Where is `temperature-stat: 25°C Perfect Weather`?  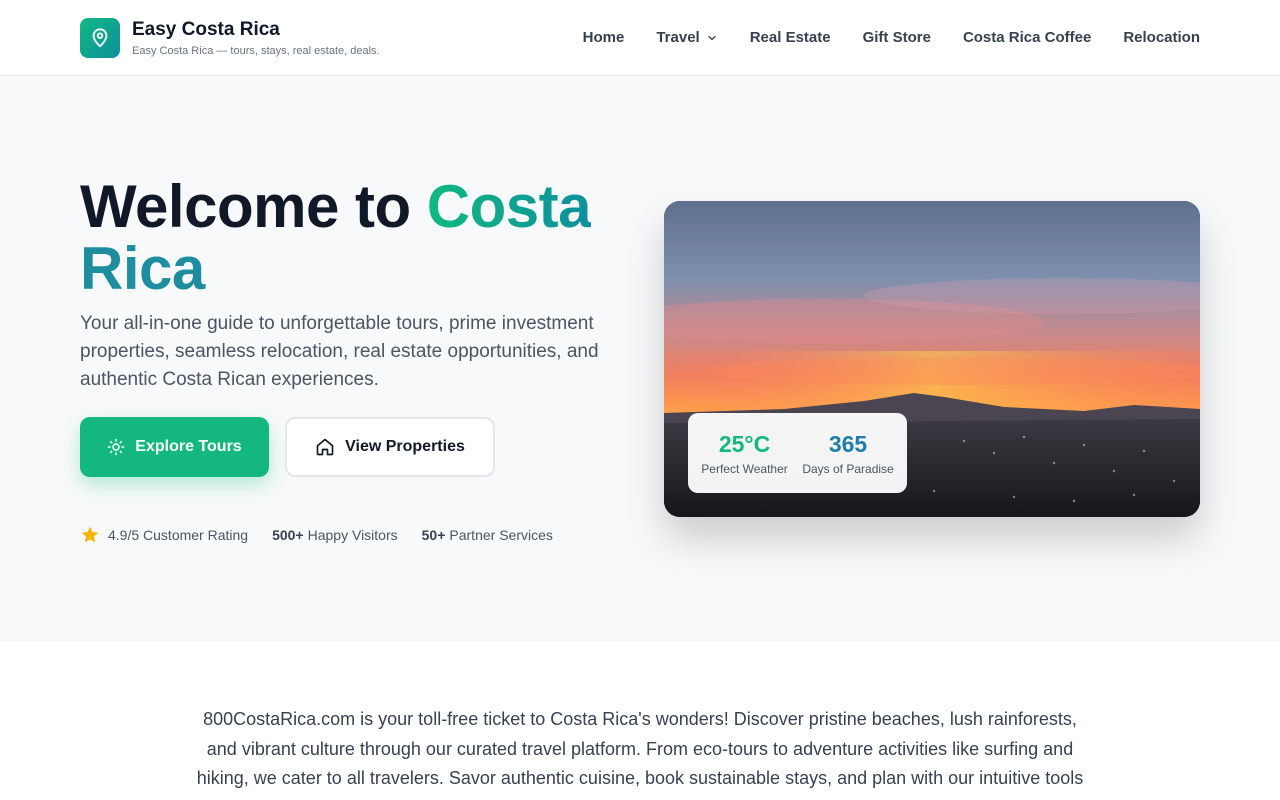
temperature-stat: 25°C Perfect Weather is located at coordinates (744, 453).